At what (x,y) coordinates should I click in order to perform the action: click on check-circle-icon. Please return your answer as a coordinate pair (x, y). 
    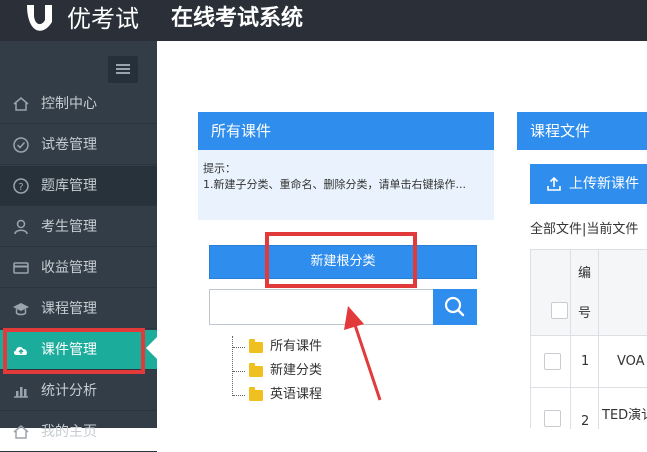
    Looking at the image, I should click on (21, 145).